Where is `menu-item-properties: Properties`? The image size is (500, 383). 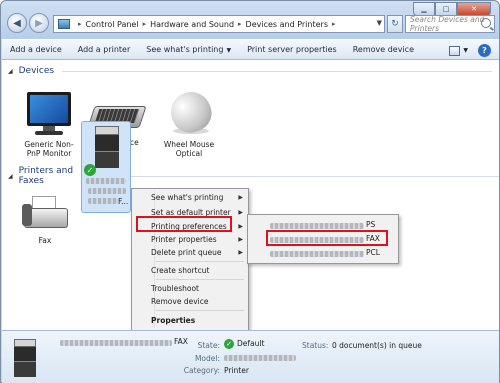 menu-item-properties: Properties is located at coordinates (199, 320).